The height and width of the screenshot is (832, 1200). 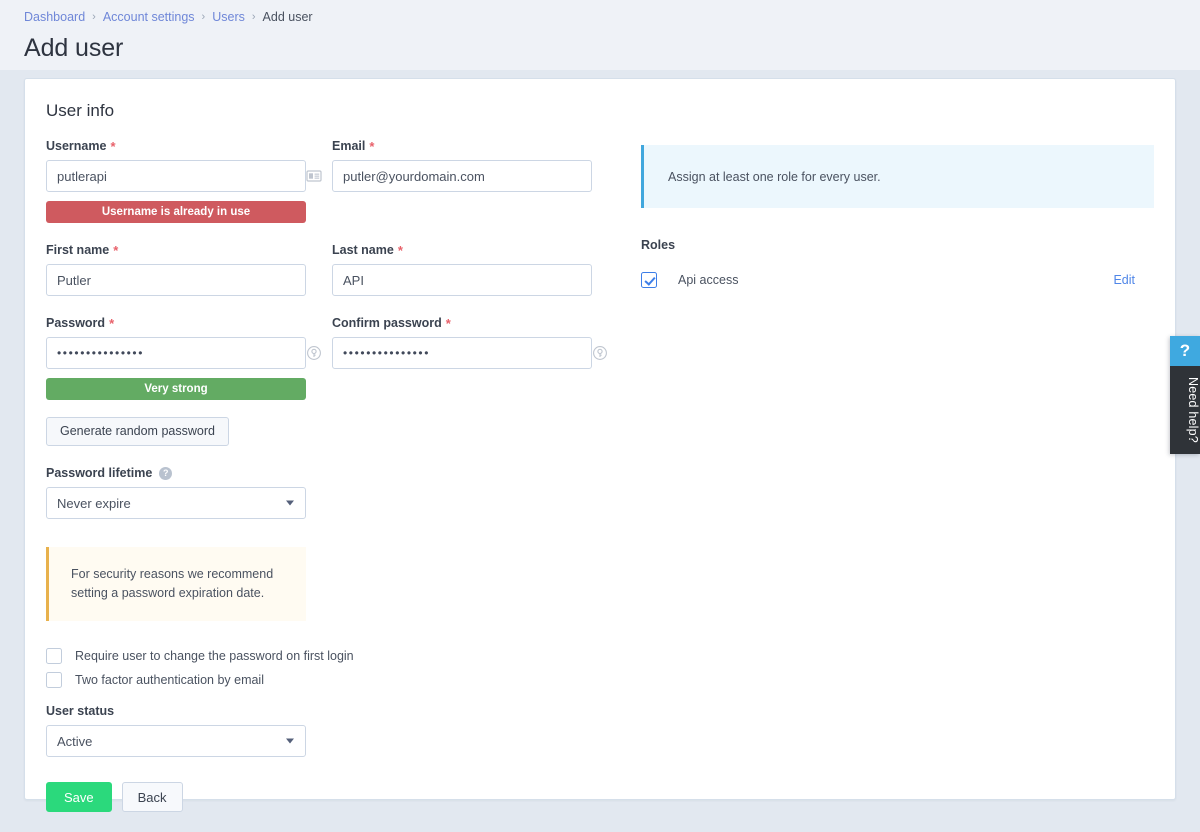 I want to click on last-name-label-text: Last name, so click(x=363, y=250).